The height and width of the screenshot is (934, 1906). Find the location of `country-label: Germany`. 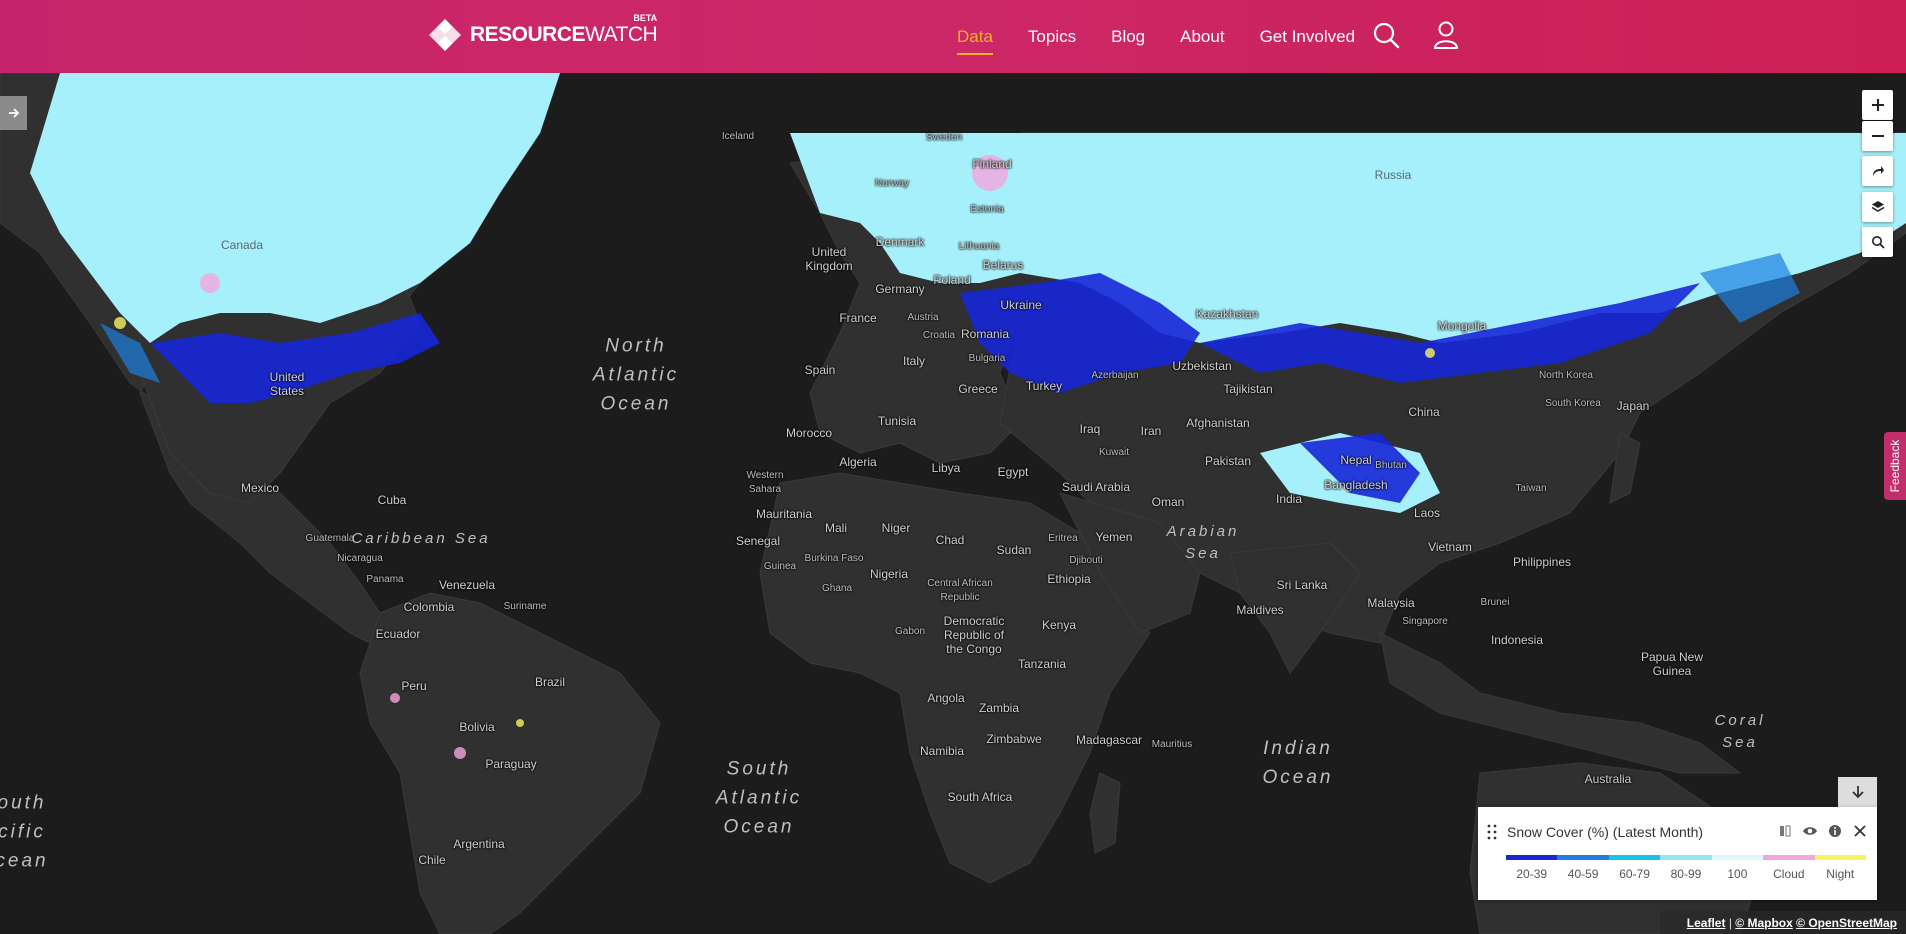

country-label: Germany is located at coordinates (900, 289).